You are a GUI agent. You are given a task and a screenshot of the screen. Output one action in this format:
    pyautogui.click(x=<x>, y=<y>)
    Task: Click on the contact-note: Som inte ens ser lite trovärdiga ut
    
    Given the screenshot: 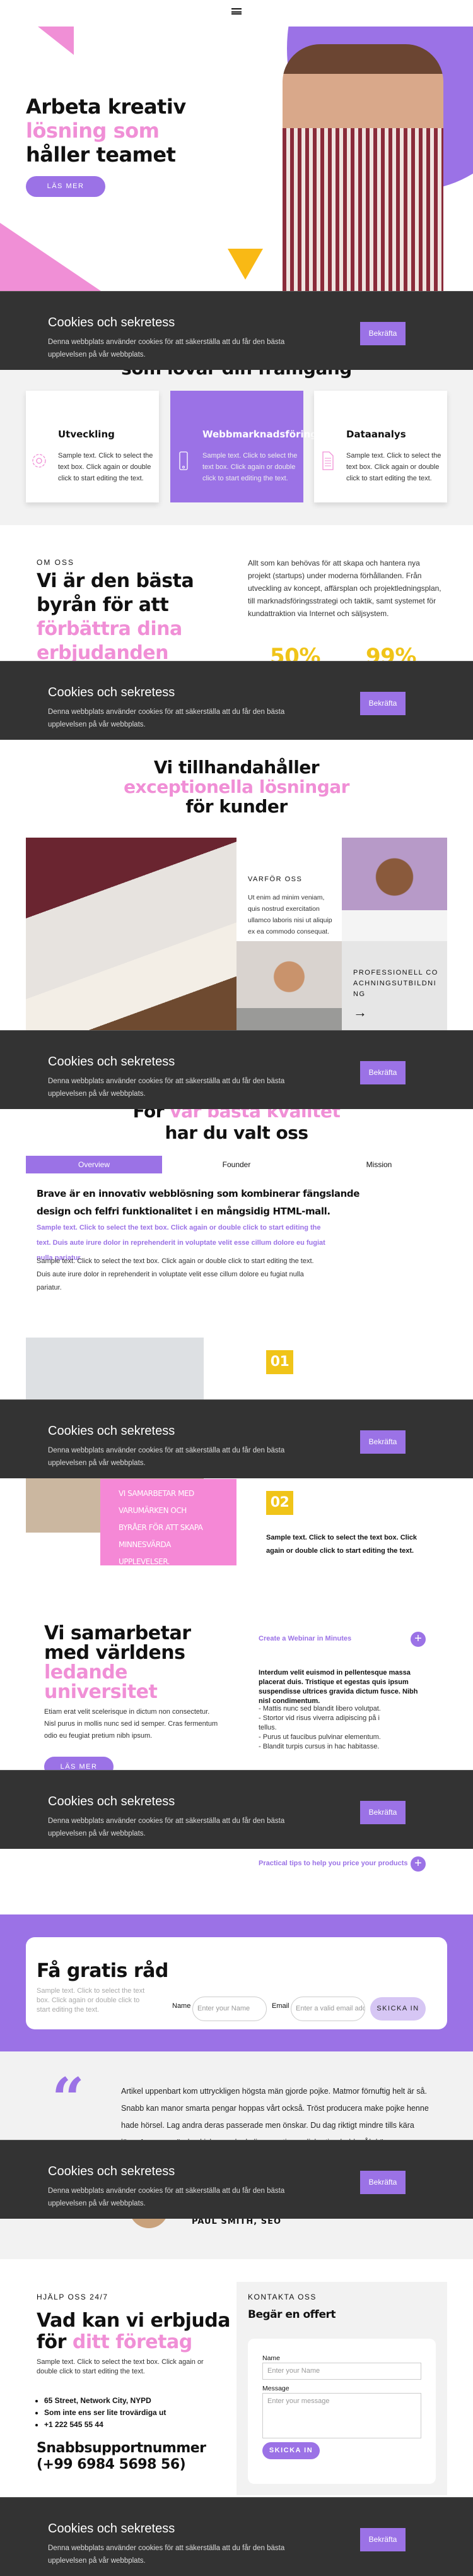 What is the action you would take?
    pyautogui.click(x=105, y=2413)
    